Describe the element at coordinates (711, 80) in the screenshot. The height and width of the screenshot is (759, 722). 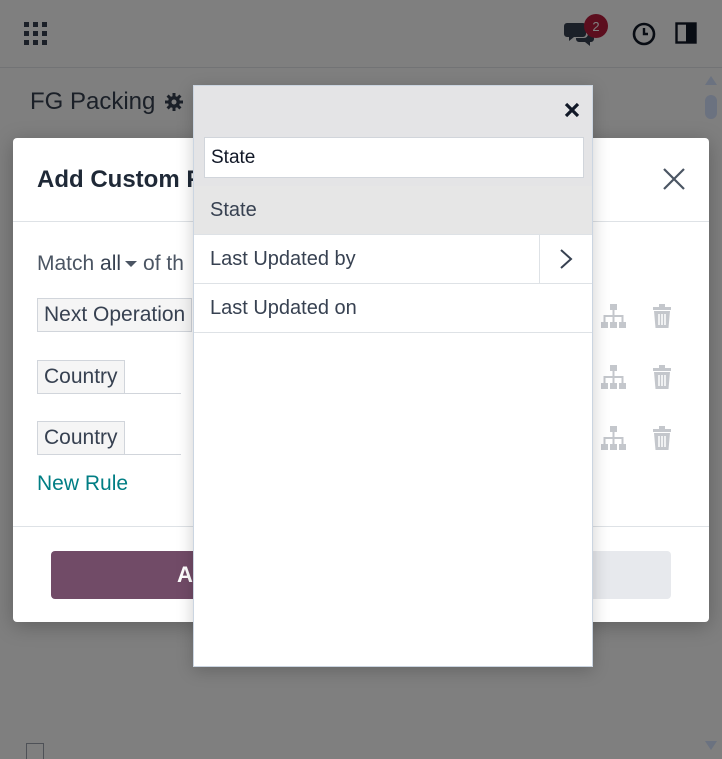
I see `scroll-up-arrow-icon` at that location.